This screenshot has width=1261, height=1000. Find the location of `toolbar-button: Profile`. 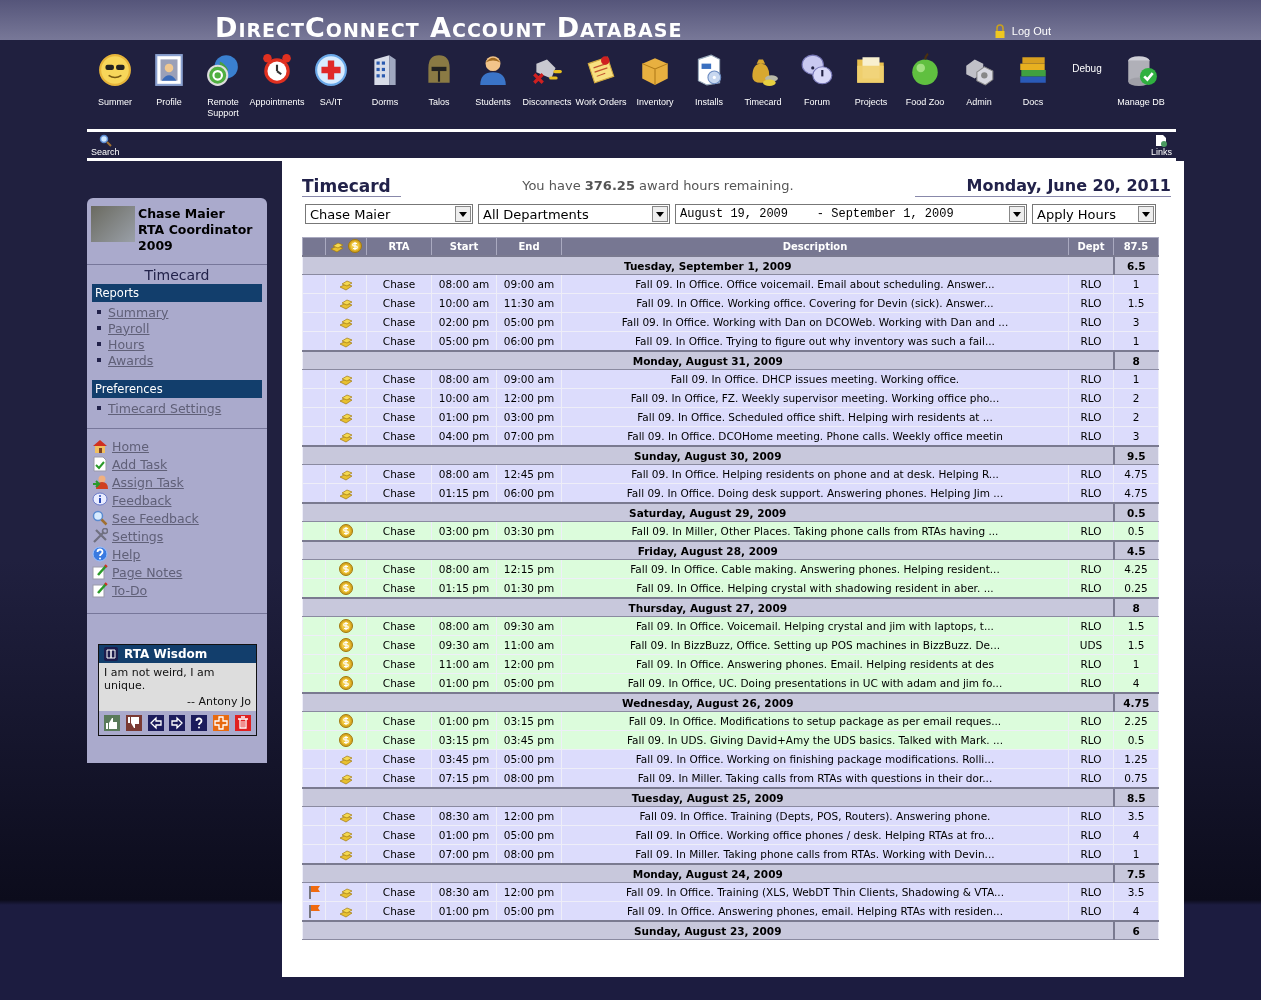

toolbar-button: Profile is located at coordinates (169, 91).